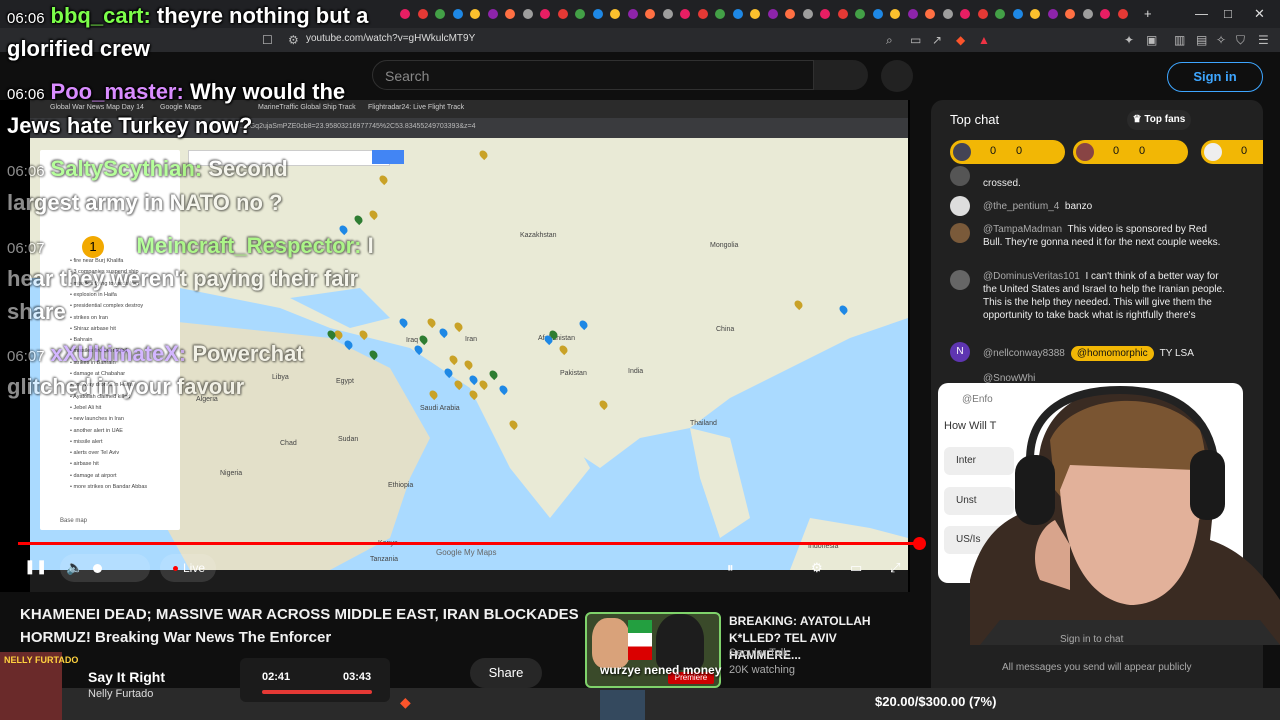  What do you see at coordinates (937, 40) in the screenshot?
I see `share-page-icon: ↗` at bounding box center [937, 40].